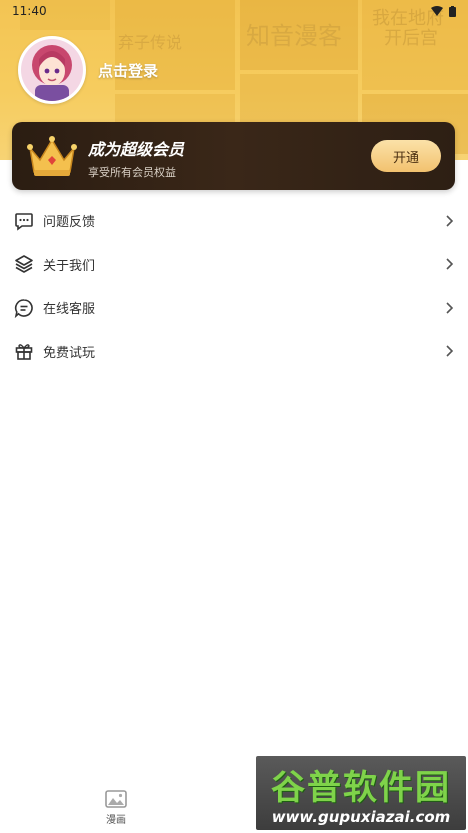  Describe the element at coordinates (116, 820) in the screenshot. I see `tab-label: 漫画` at that location.